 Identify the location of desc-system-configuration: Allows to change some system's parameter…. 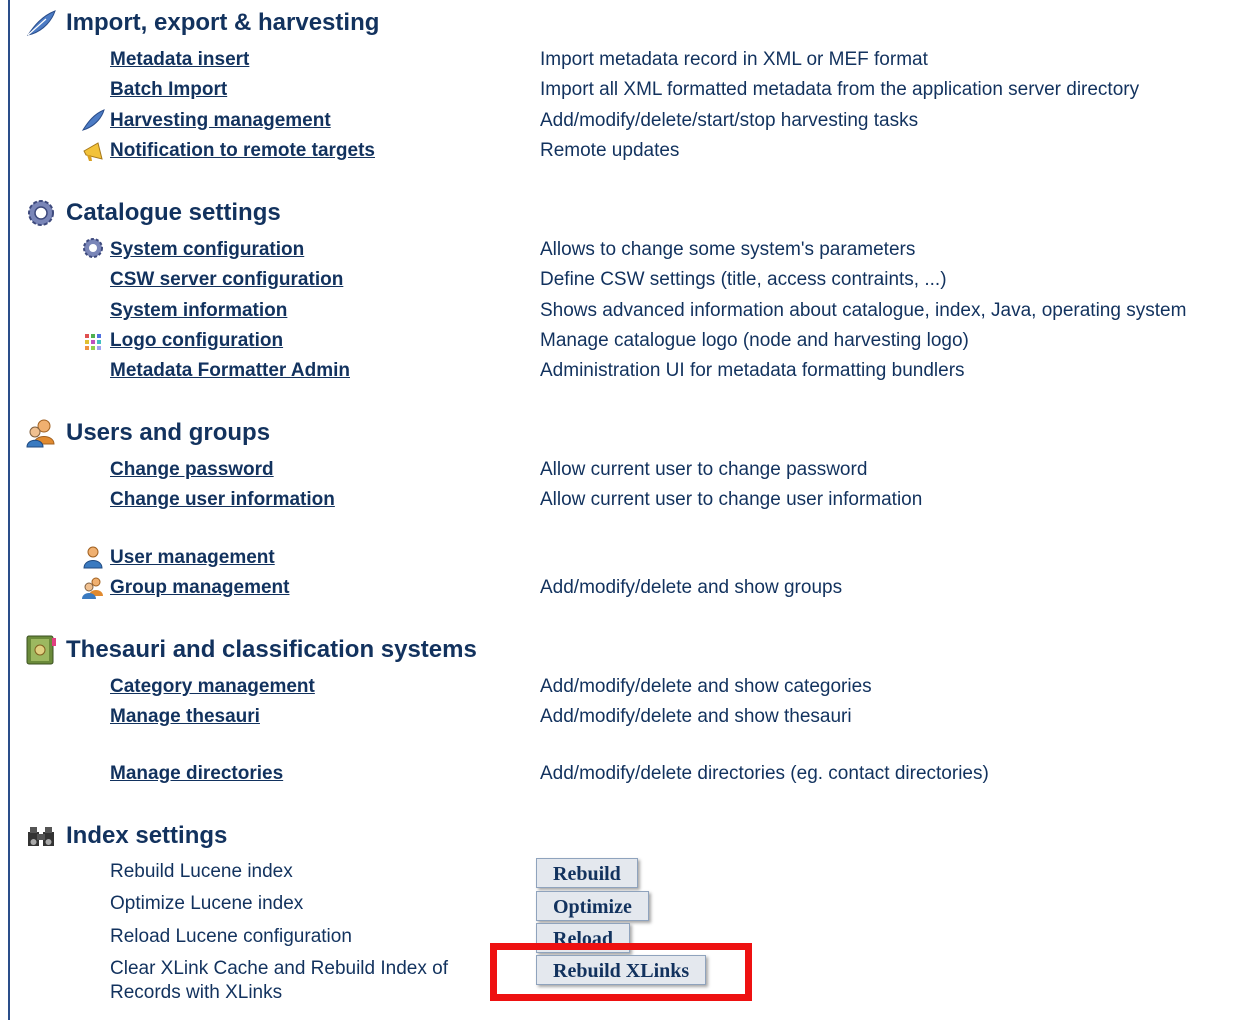
(728, 249).